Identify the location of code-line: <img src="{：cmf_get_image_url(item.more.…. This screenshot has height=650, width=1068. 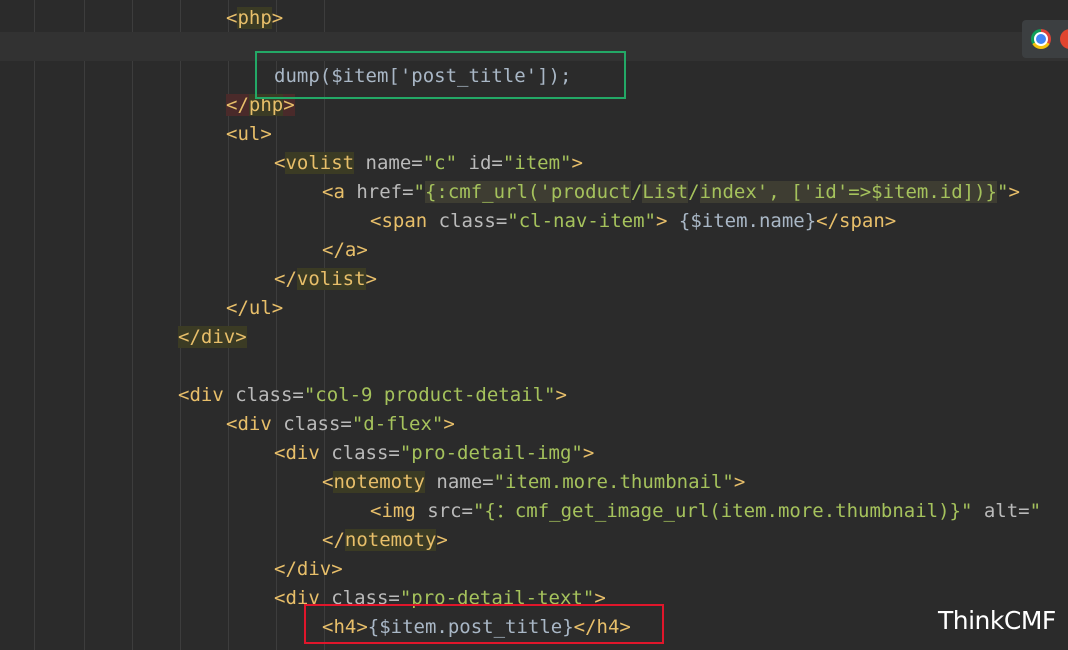
(705, 511).